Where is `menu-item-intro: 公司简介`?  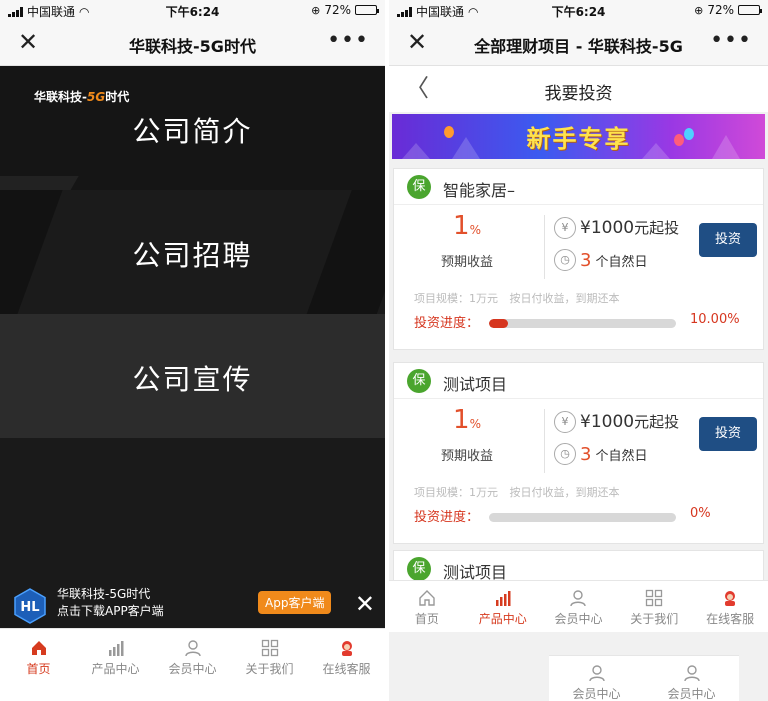
menu-item-intro: 公司简介 is located at coordinates (192, 128).